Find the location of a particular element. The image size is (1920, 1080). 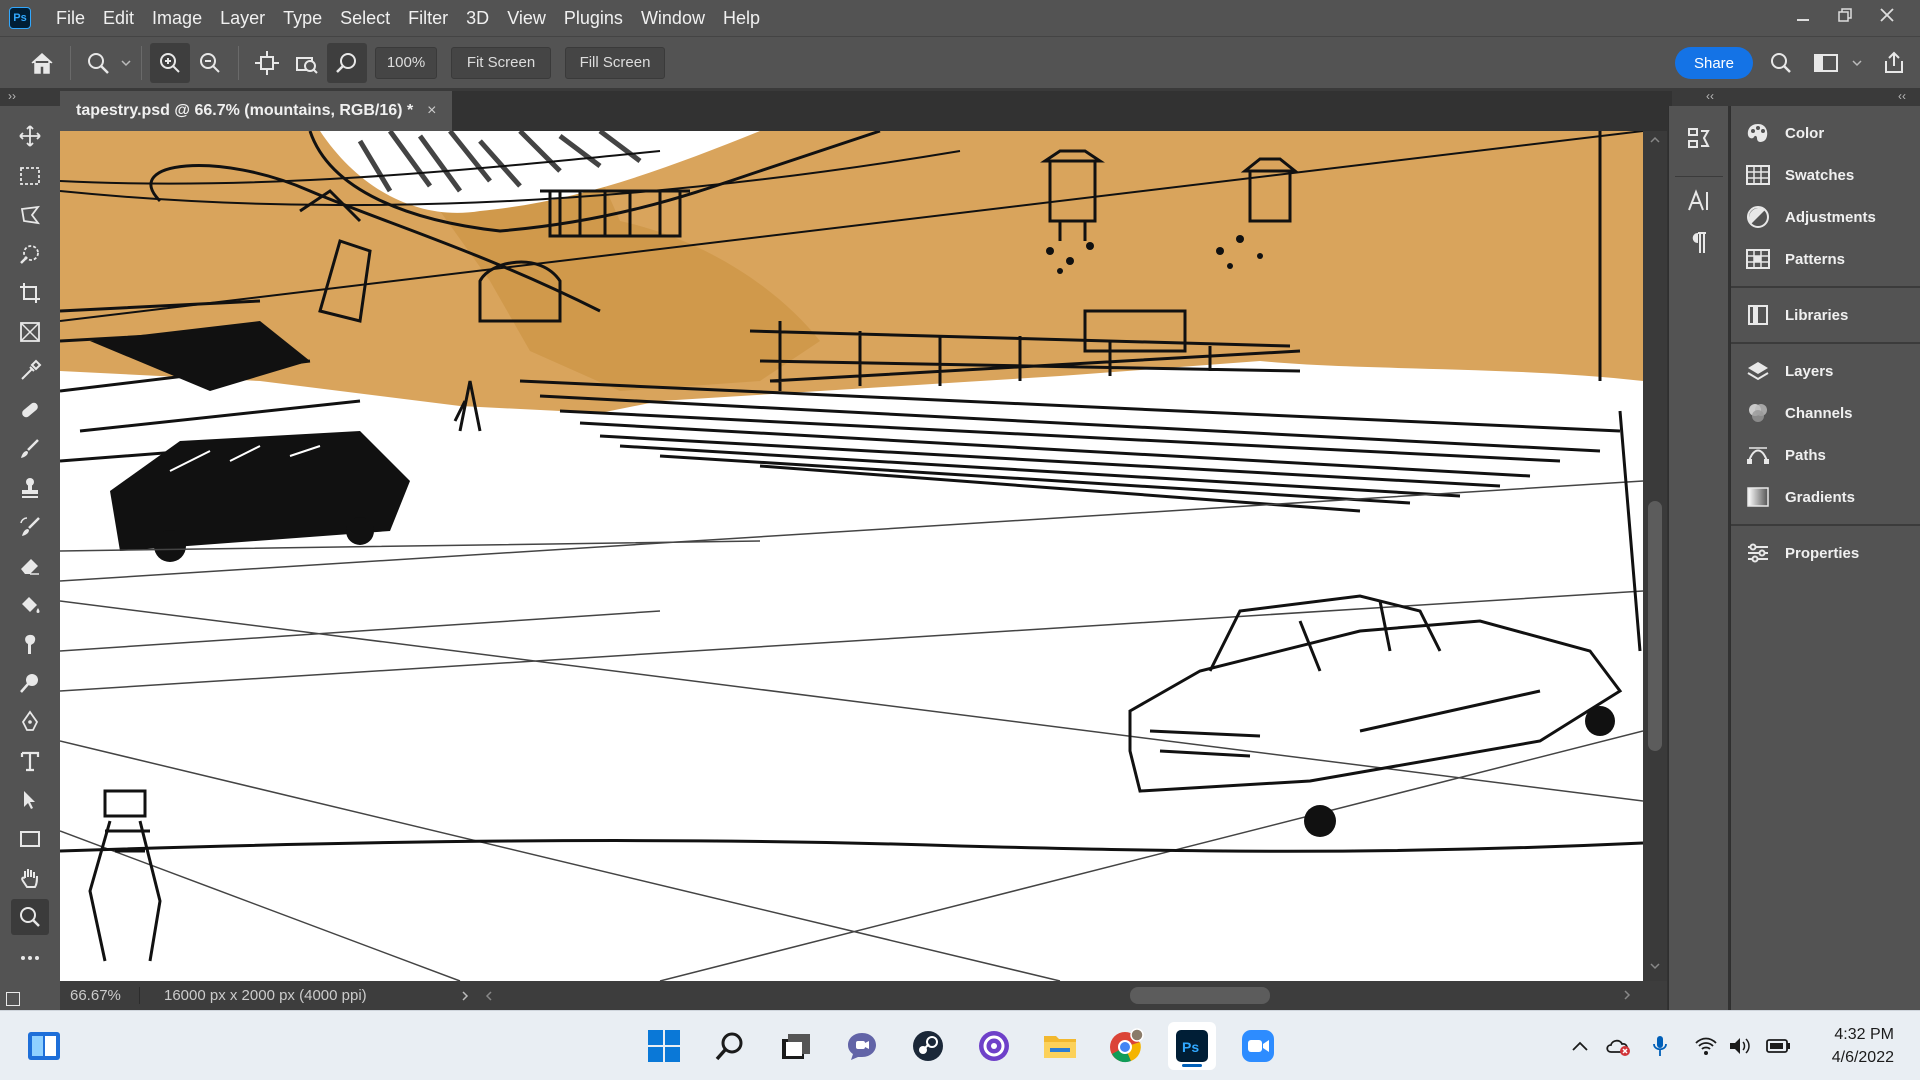

panel-properties: Properties is located at coordinates (1825, 553).